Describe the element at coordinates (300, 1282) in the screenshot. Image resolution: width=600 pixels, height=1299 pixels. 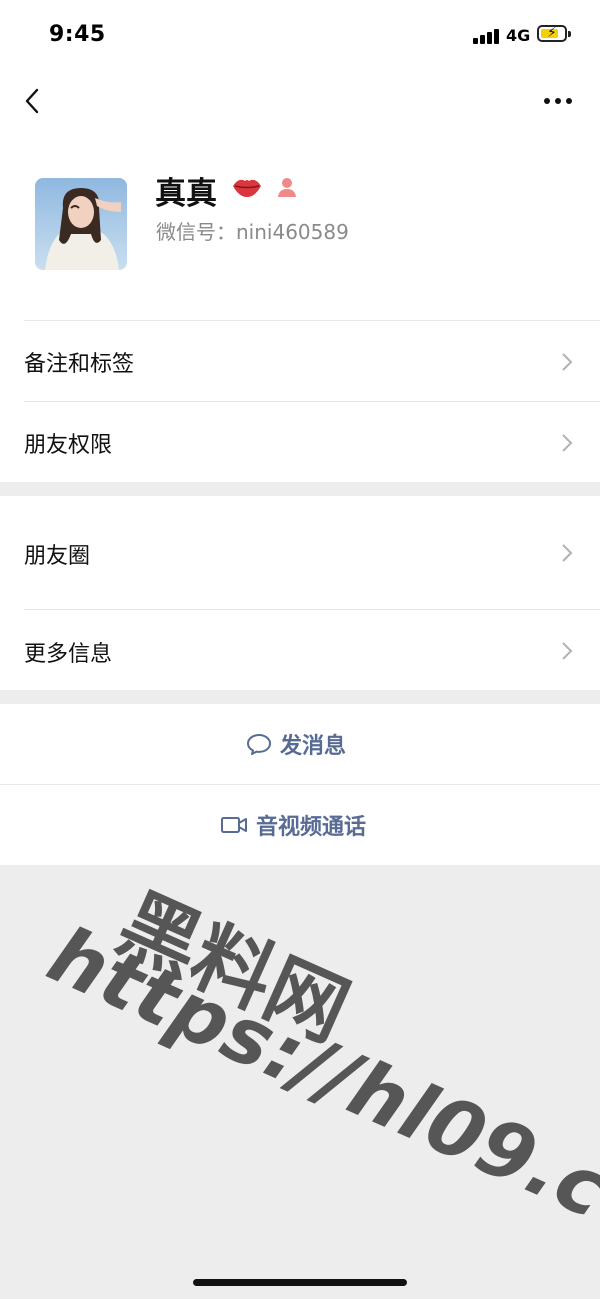
I see `home-indicator` at that location.